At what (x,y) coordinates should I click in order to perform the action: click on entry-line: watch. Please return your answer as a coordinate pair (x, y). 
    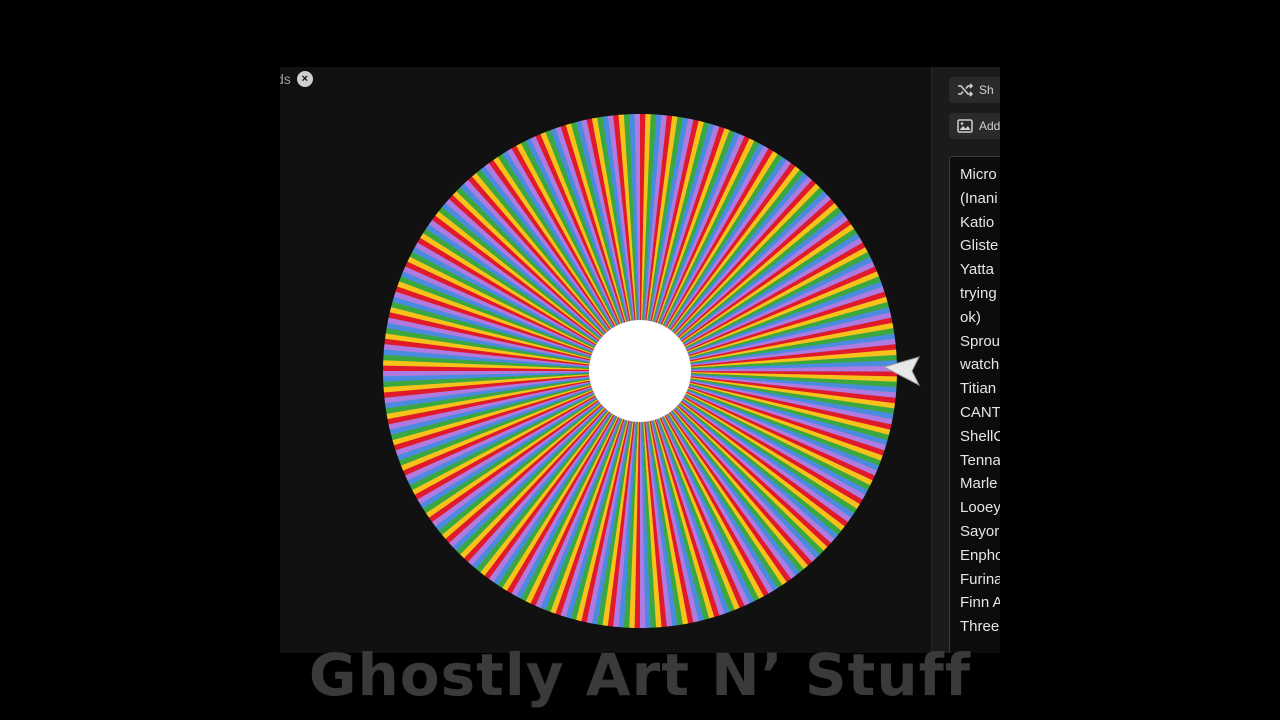
    Looking at the image, I should click on (980, 365).